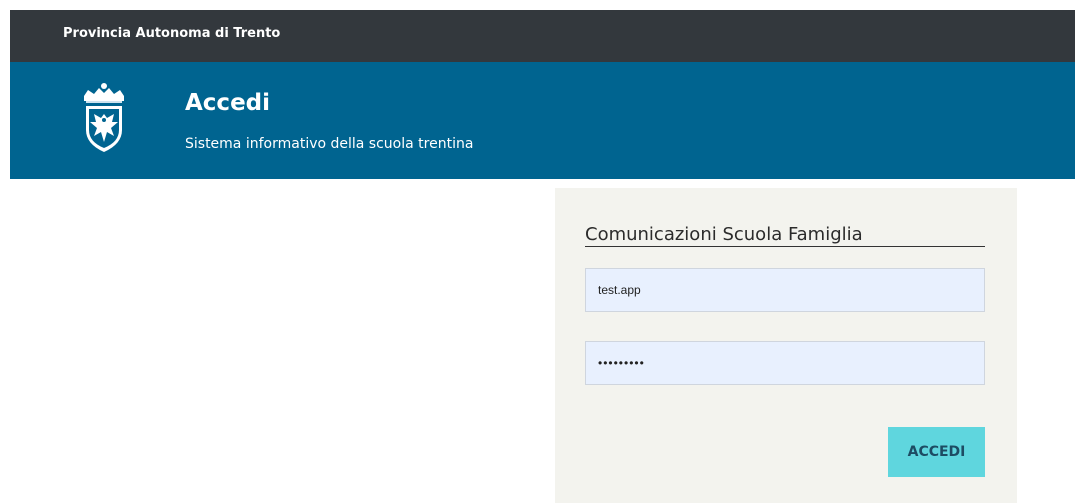 This screenshot has height=503, width=1075. I want to click on page-title: Accedi, so click(228, 103).